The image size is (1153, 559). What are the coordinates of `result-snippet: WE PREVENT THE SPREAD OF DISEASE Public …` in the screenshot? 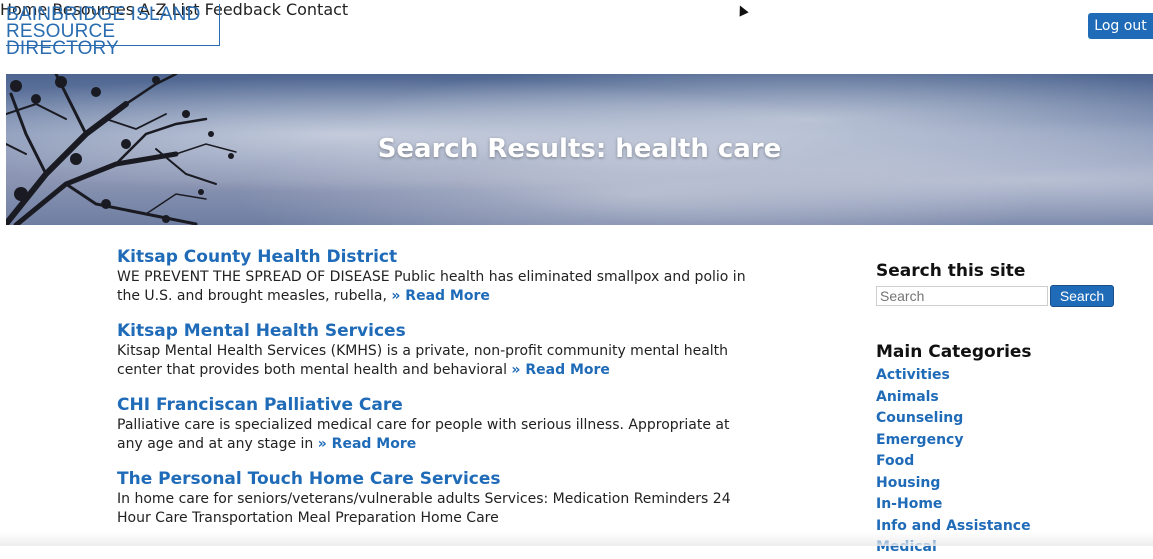 It's located at (432, 287).